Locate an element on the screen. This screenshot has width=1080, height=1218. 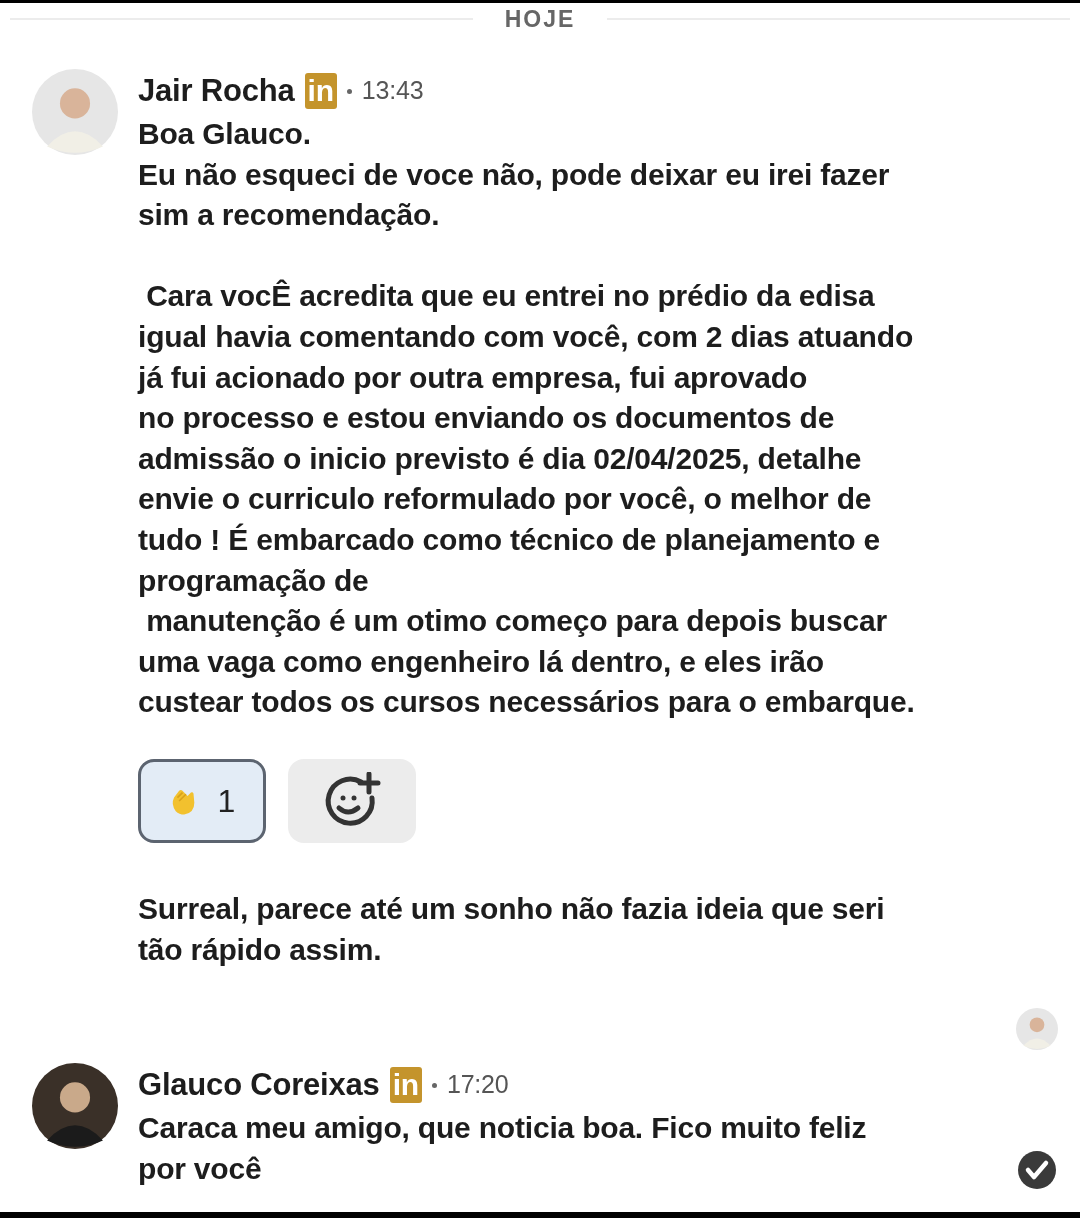
message-text: no processo e estou enviando os documentos de is located at coordinates (486, 418).